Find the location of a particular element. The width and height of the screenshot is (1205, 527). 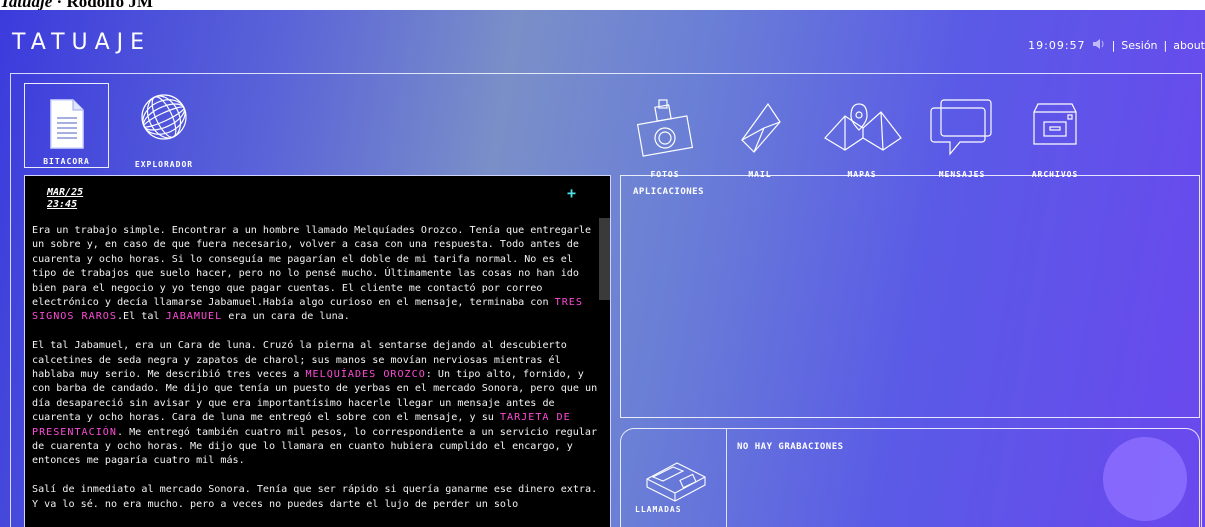

recordings-status: NO HAY GRABACIONES is located at coordinates (790, 447).